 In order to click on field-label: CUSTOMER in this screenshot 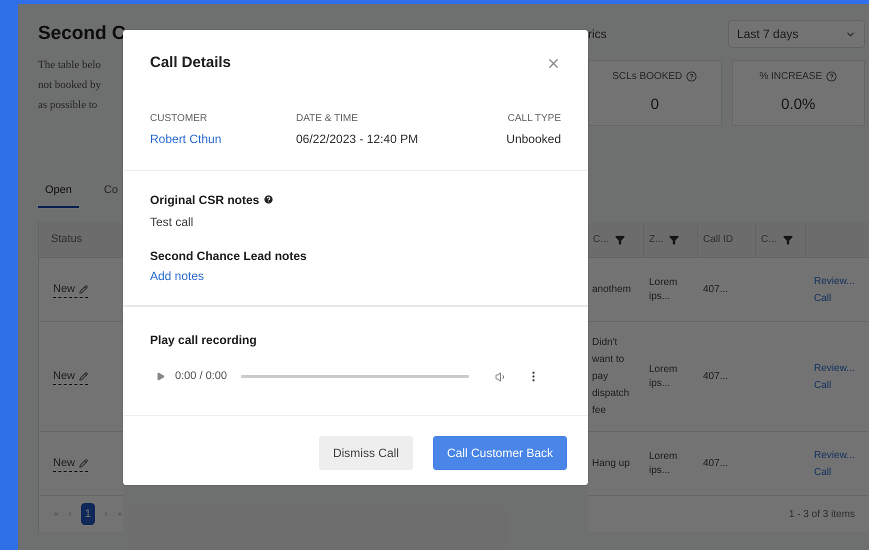, I will do `click(179, 119)`.